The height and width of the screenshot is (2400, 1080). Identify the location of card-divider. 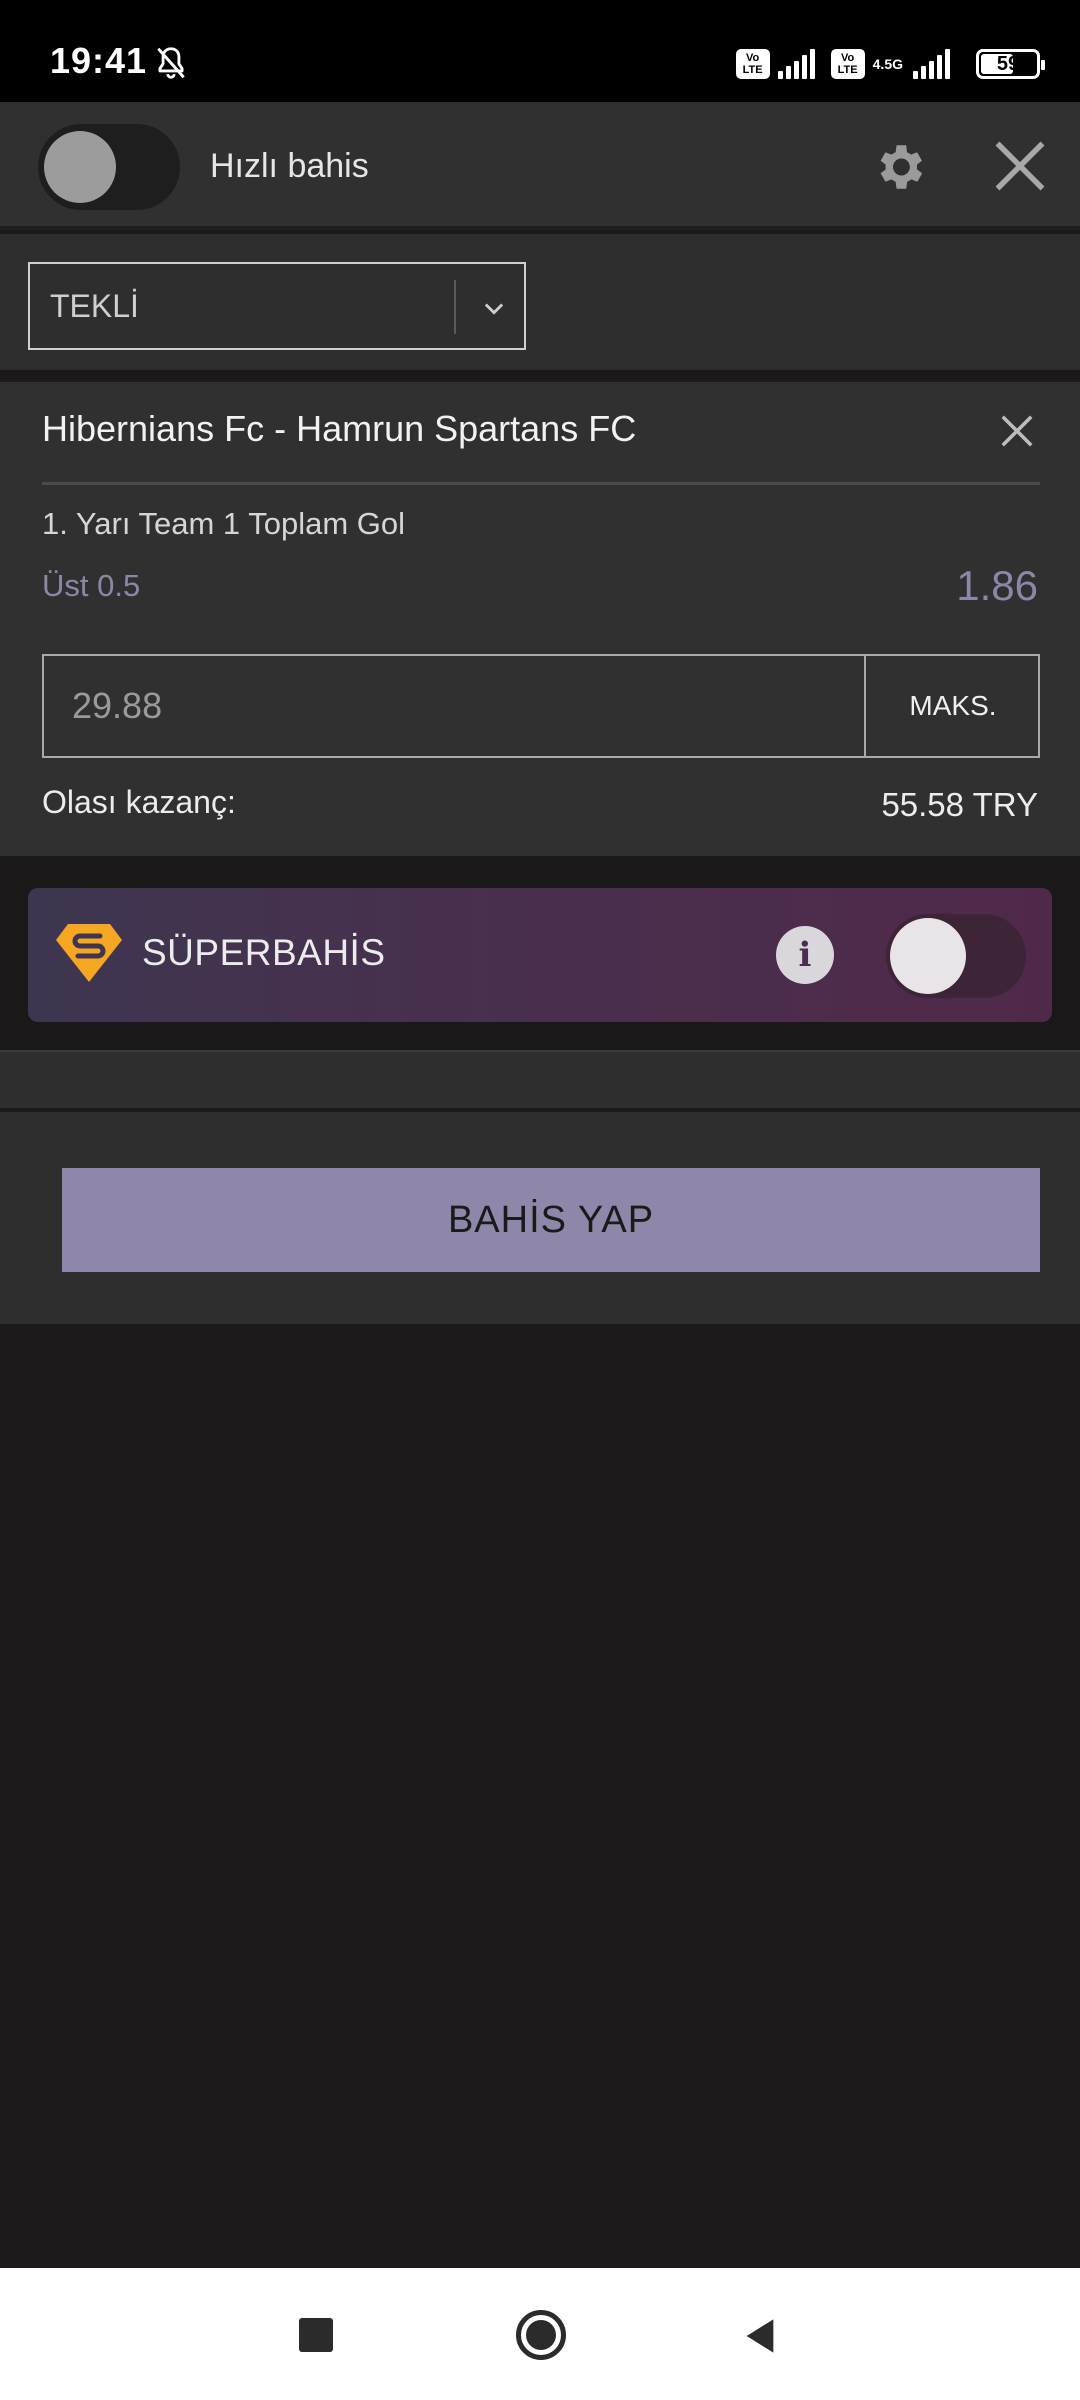
(541, 483).